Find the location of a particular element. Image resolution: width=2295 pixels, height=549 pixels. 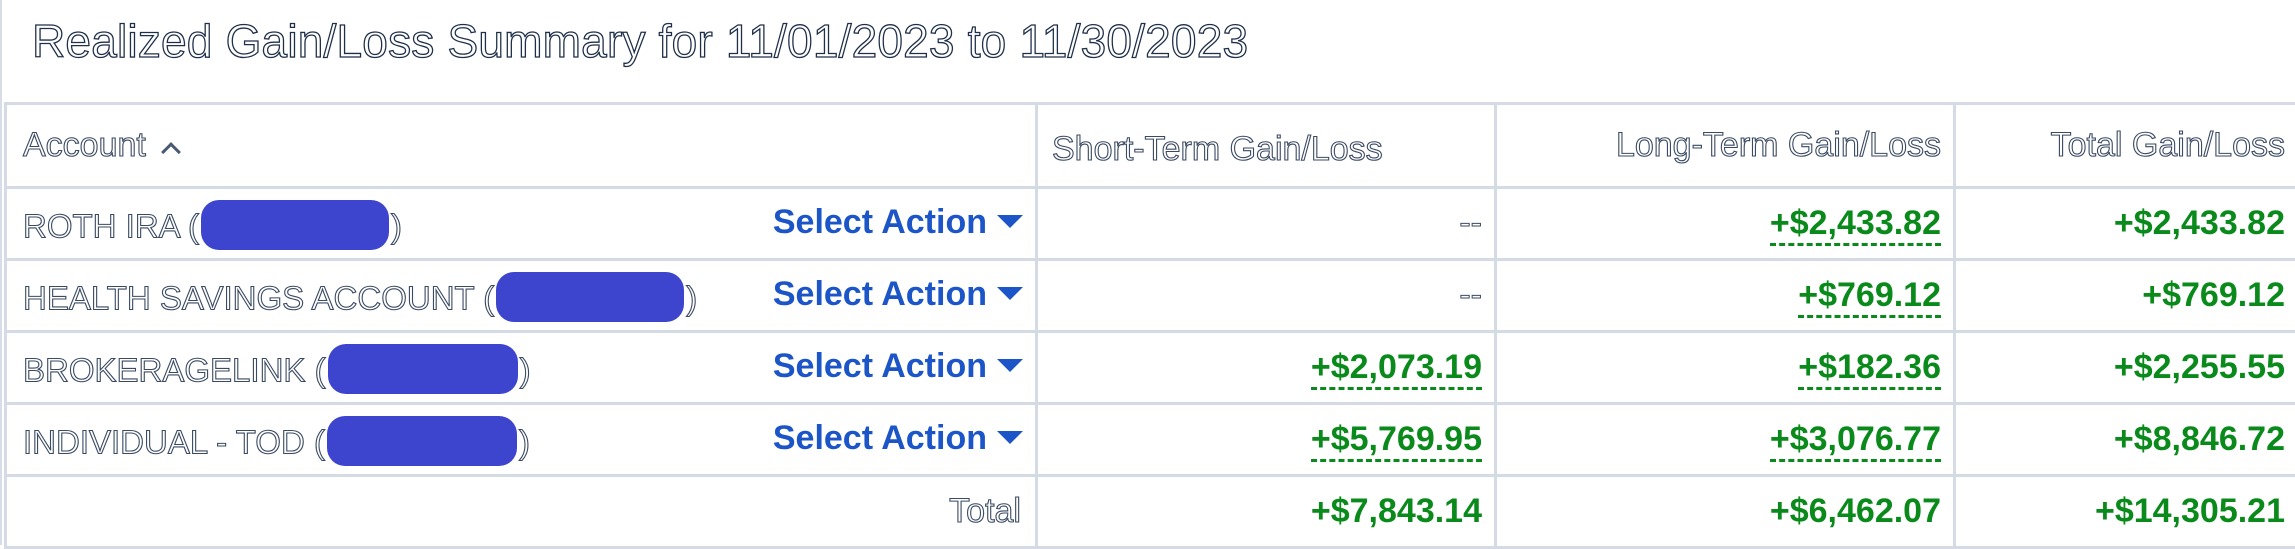

account-name: BROKERAGELINK () is located at coordinates (277, 373).